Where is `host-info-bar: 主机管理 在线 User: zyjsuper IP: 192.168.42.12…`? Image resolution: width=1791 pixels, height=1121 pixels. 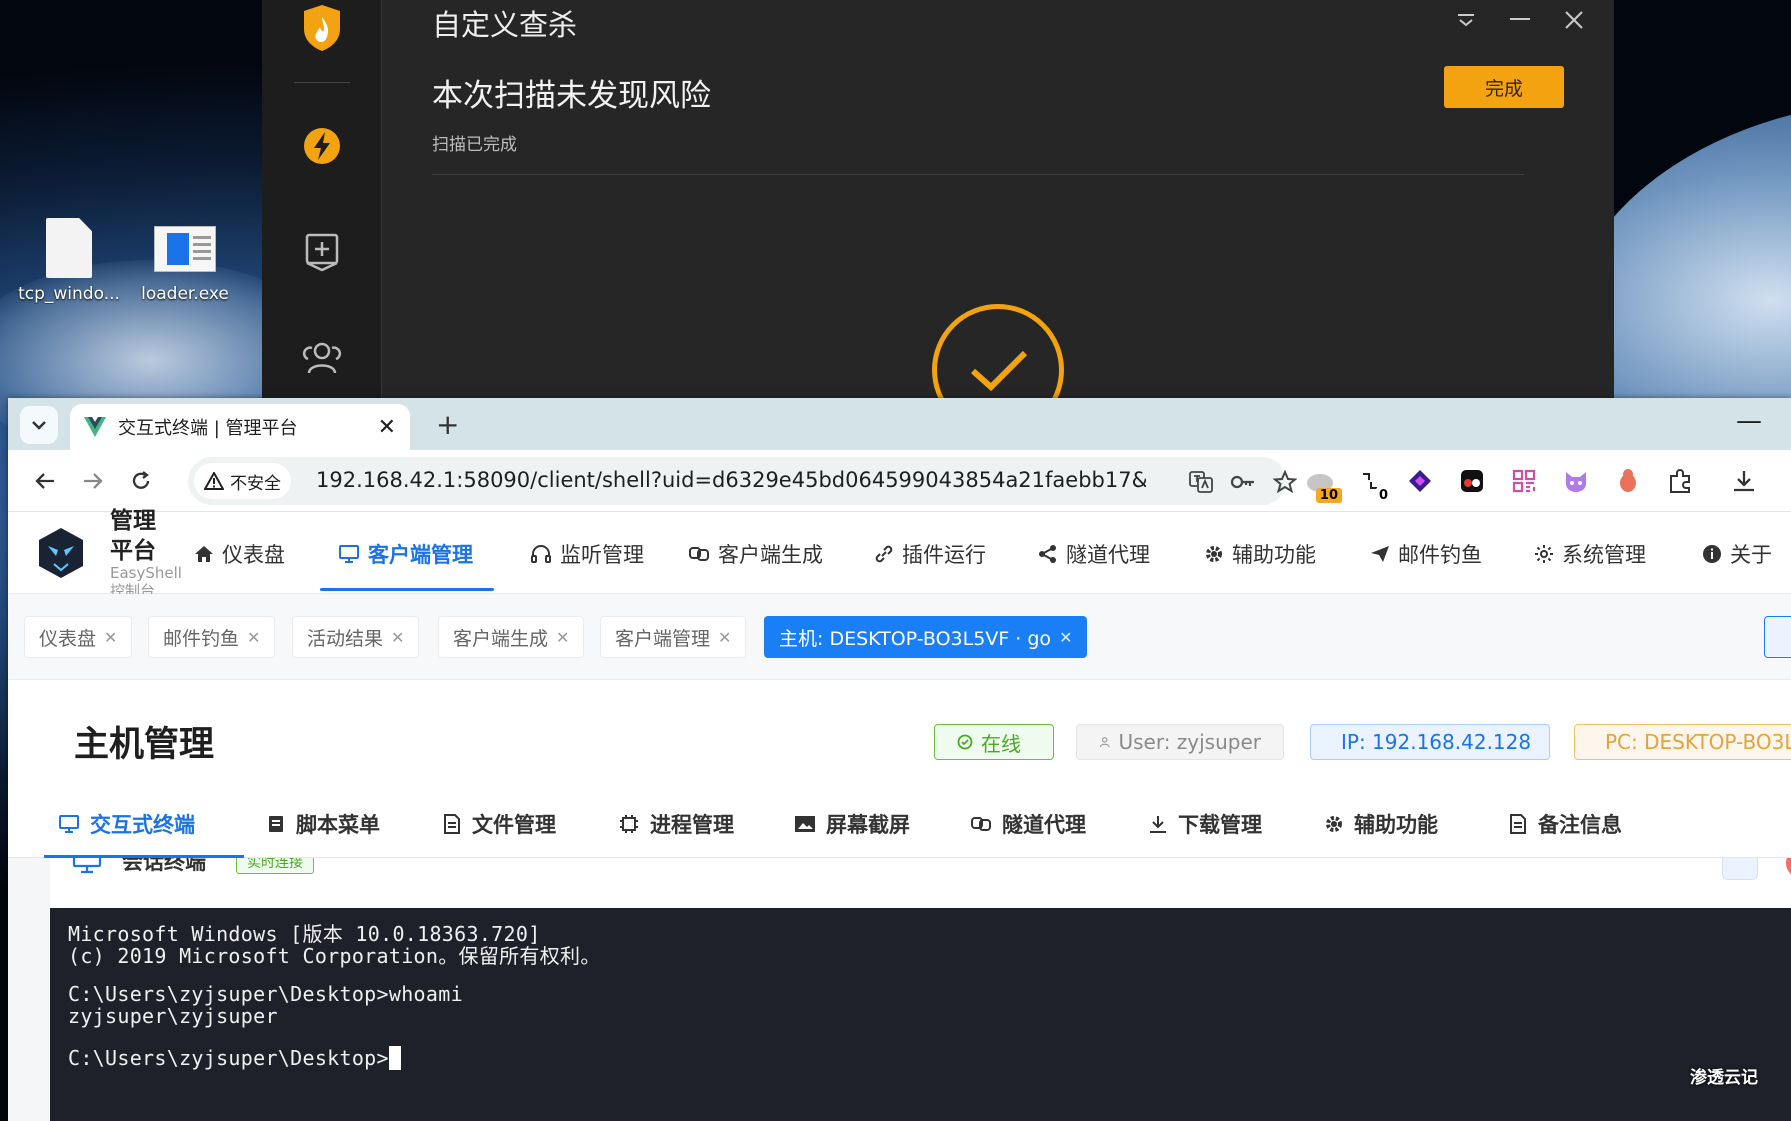
host-info-bar: 主机管理 在线 User: zyjsuper IP: 192.168.42.12… is located at coordinates (899, 734).